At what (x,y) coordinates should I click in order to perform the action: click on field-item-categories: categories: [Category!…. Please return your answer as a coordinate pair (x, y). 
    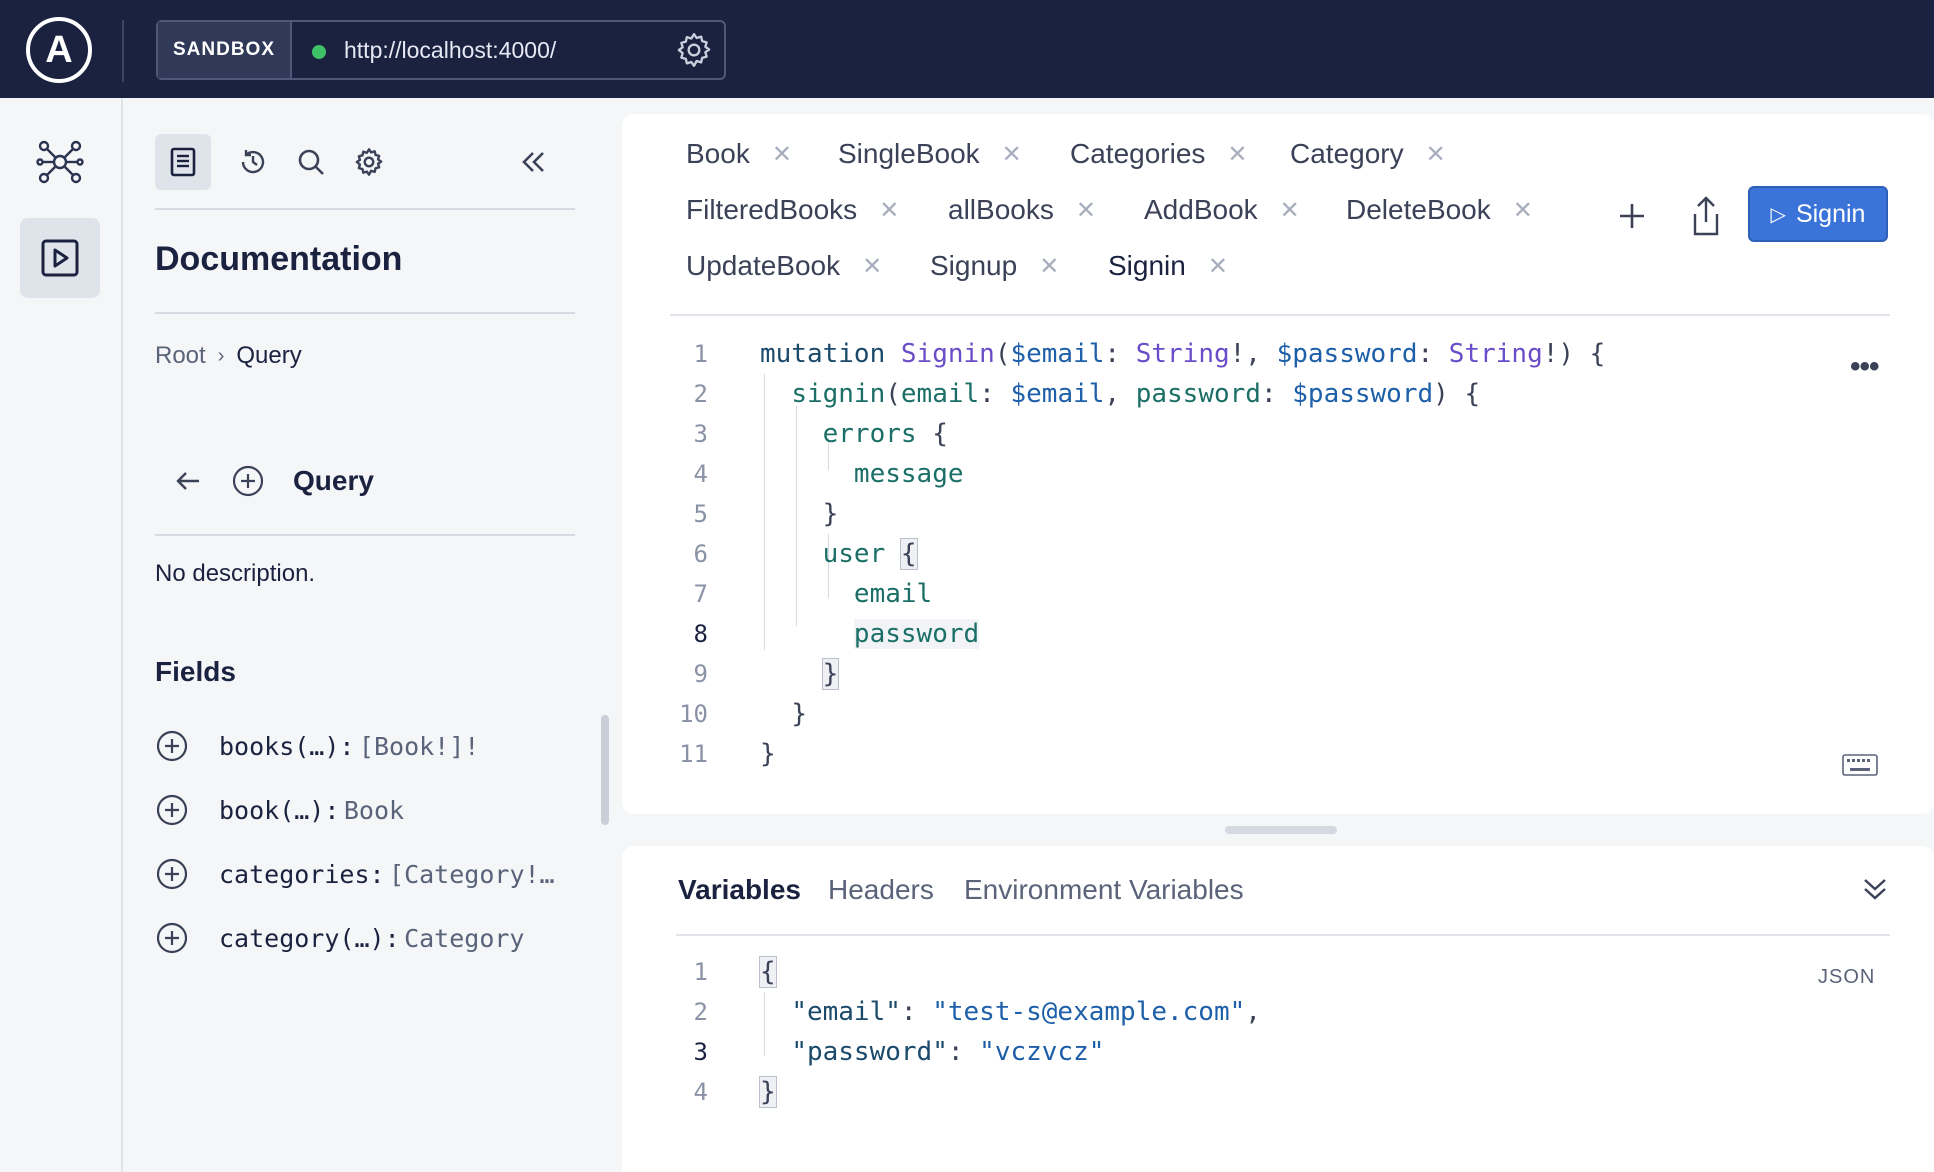
    Looking at the image, I should click on (365, 874).